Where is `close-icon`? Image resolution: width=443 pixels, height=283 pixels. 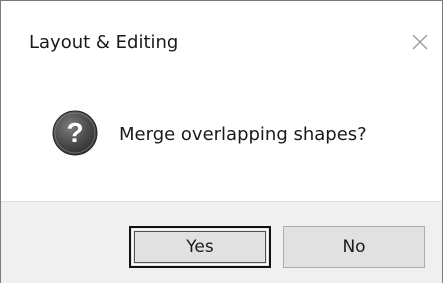 close-icon is located at coordinates (420, 42).